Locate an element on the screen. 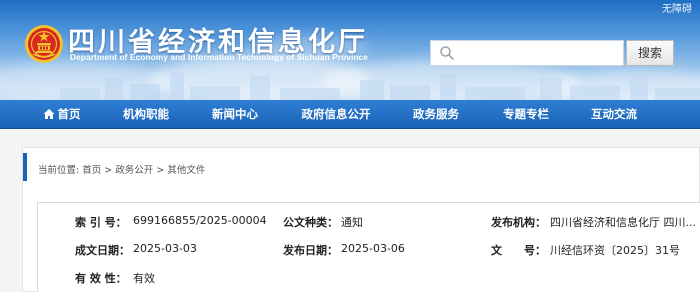  doc-category-value: 通知 is located at coordinates (352, 222).